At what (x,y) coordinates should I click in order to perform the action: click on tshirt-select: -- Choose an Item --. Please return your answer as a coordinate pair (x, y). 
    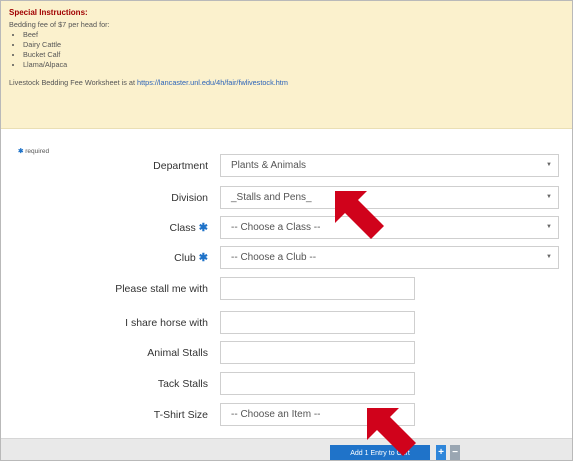
    Looking at the image, I should click on (317, 414).